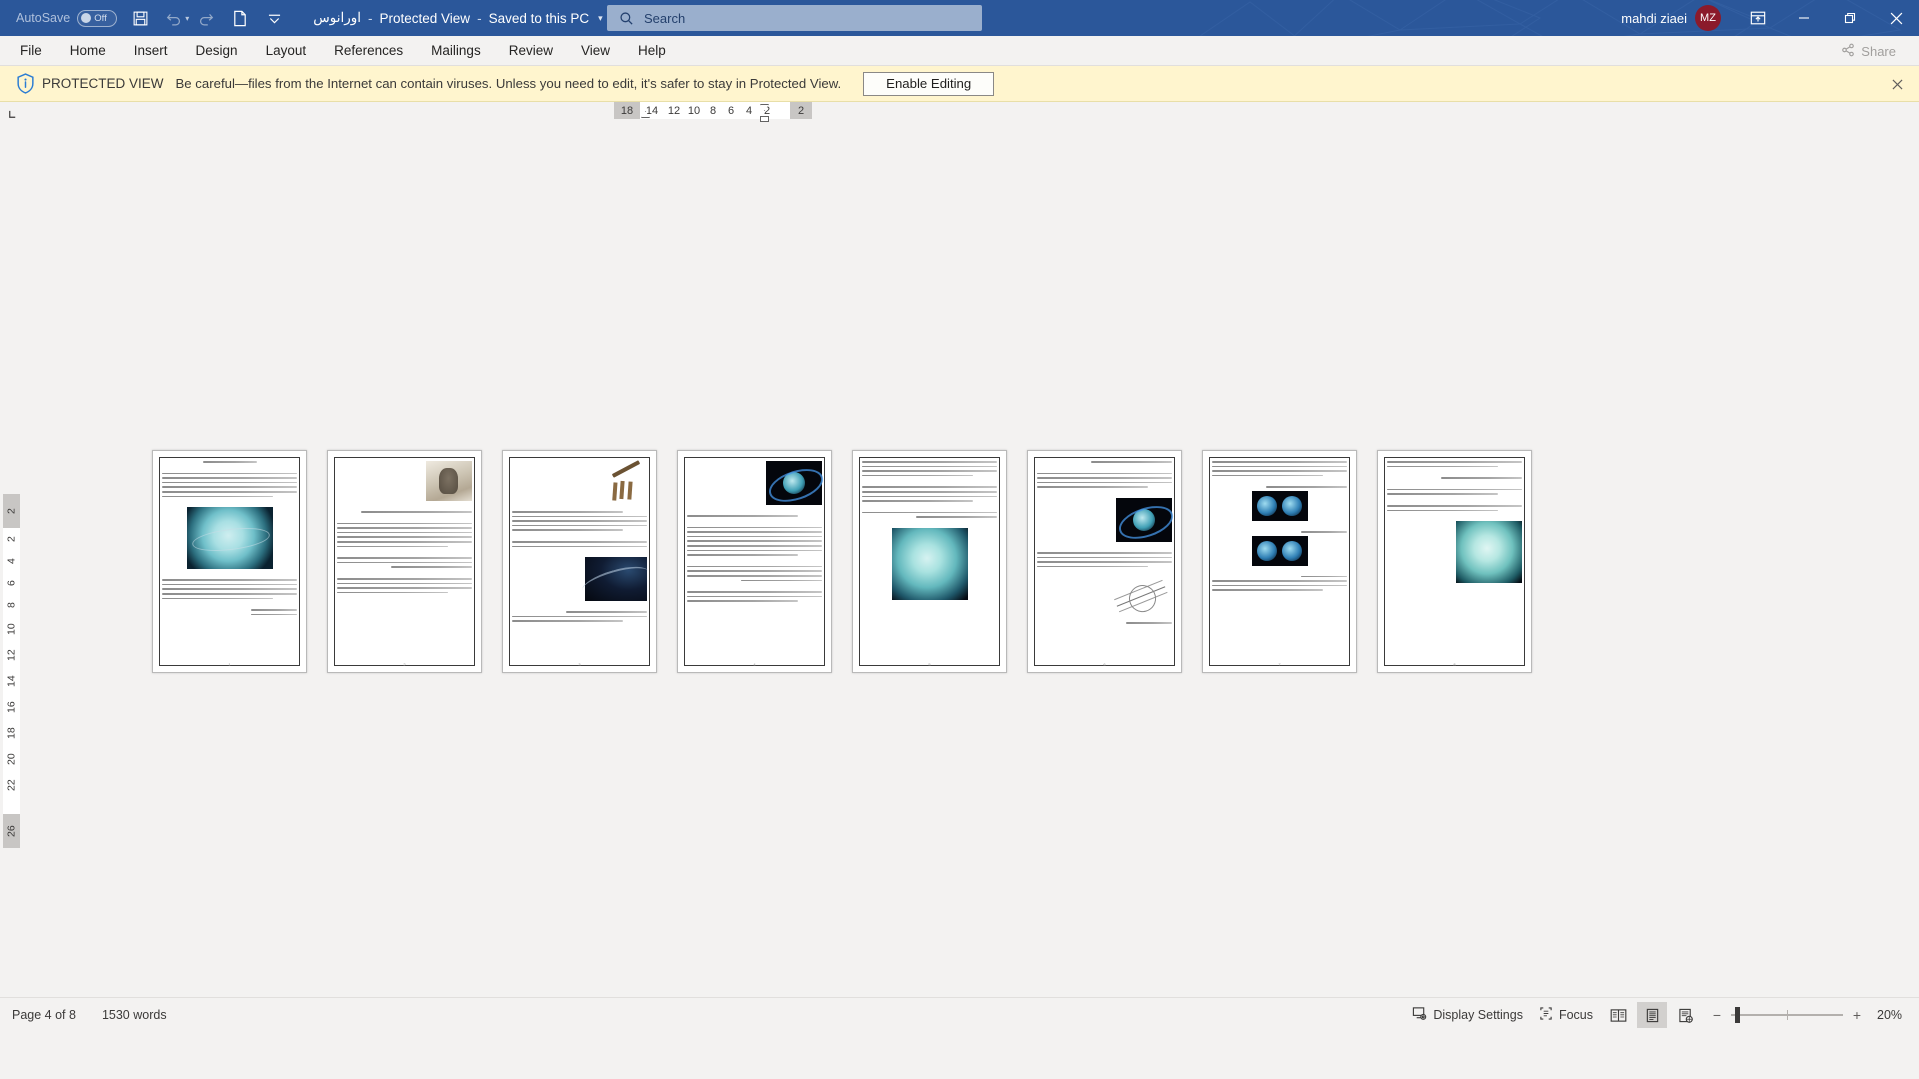 This screenshot has height=1079, width=1919. What do you see at coordinates (929, 664) in the screenshot?
I see `page-number: 5` at bounding box center [929, 664].